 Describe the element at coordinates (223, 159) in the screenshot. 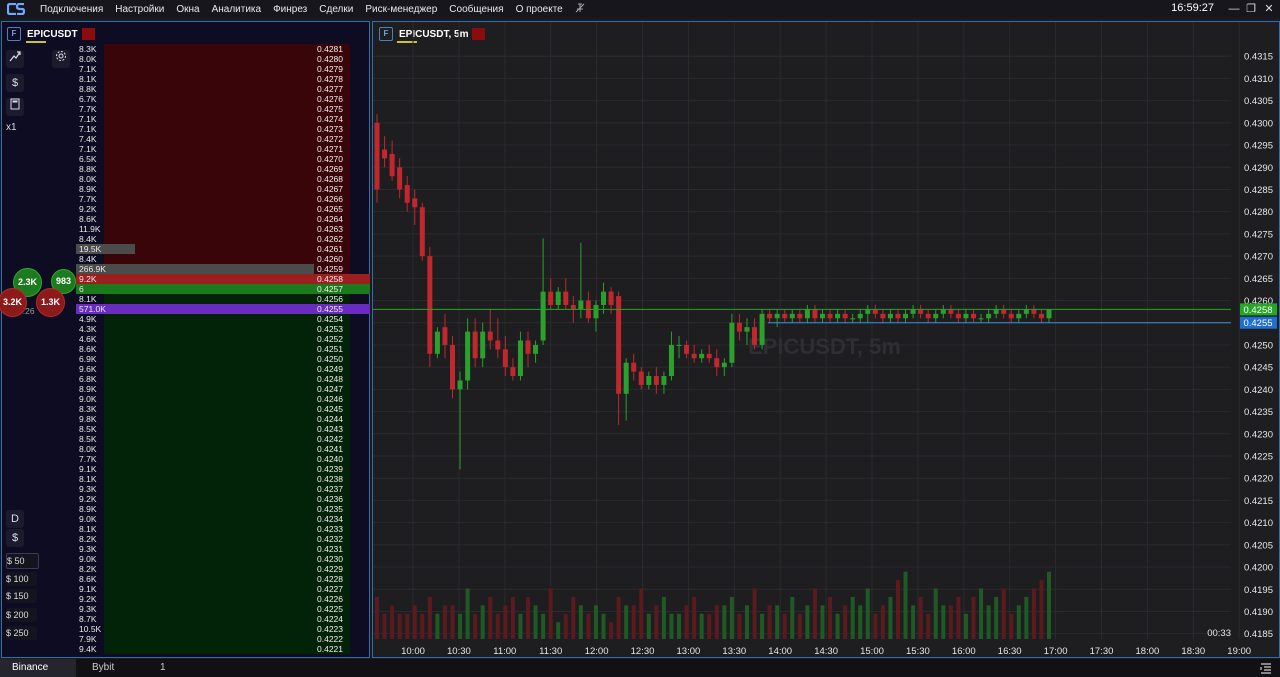

I see `orderbook-row: 6.5K 0.4270` at that location.